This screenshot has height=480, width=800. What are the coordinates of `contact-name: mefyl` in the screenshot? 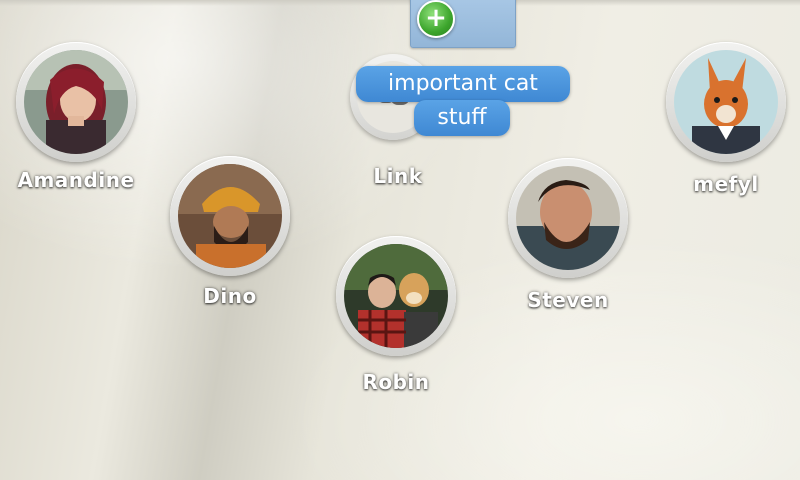 It's located at (726, 184).